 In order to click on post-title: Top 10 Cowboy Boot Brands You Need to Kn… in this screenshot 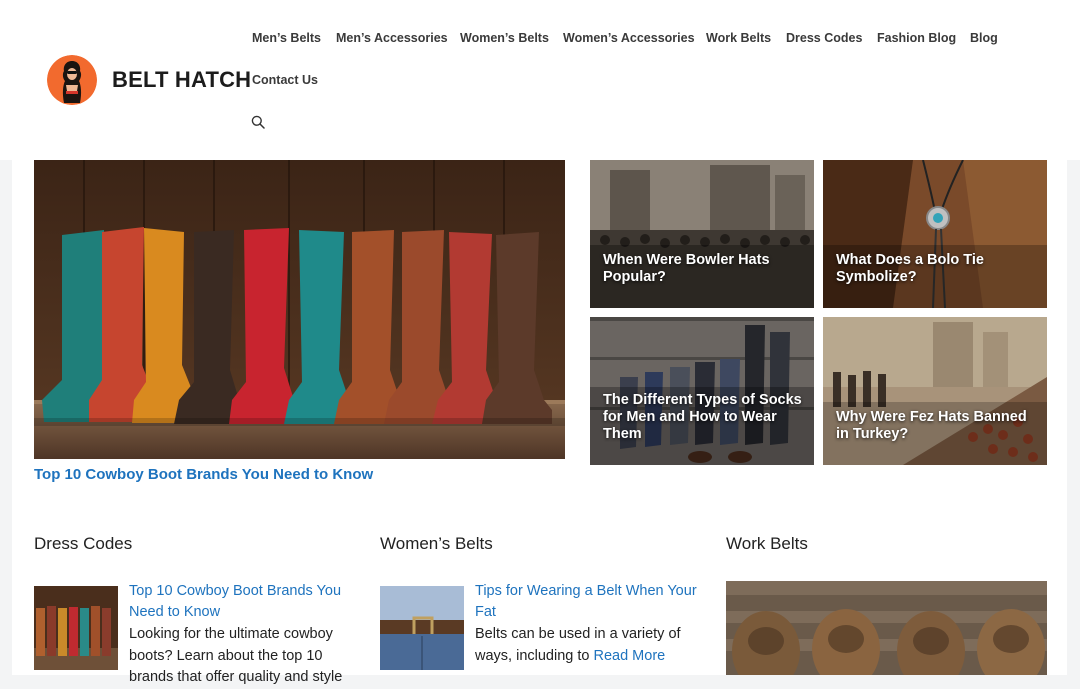, I will do `click(241, 602)`.